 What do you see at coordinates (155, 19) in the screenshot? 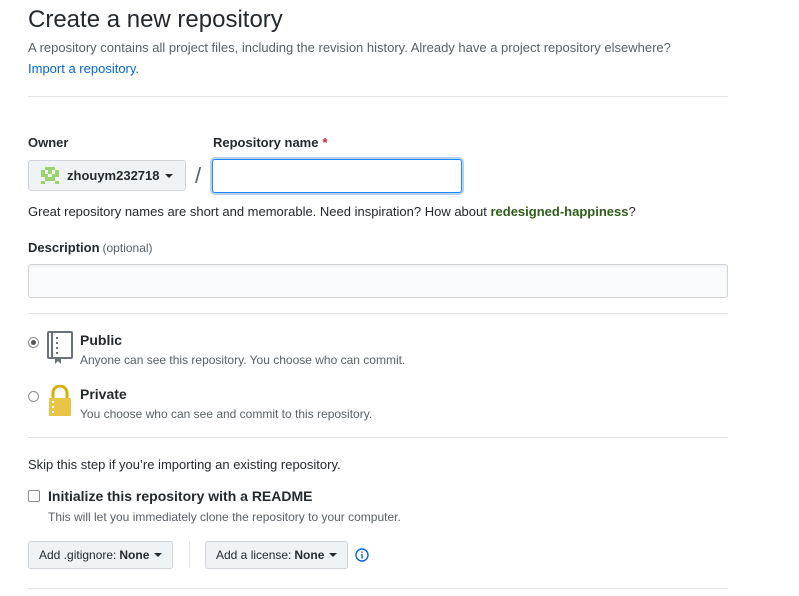
I see `page-title: Create a new repository` at bounding box center [155, 19].